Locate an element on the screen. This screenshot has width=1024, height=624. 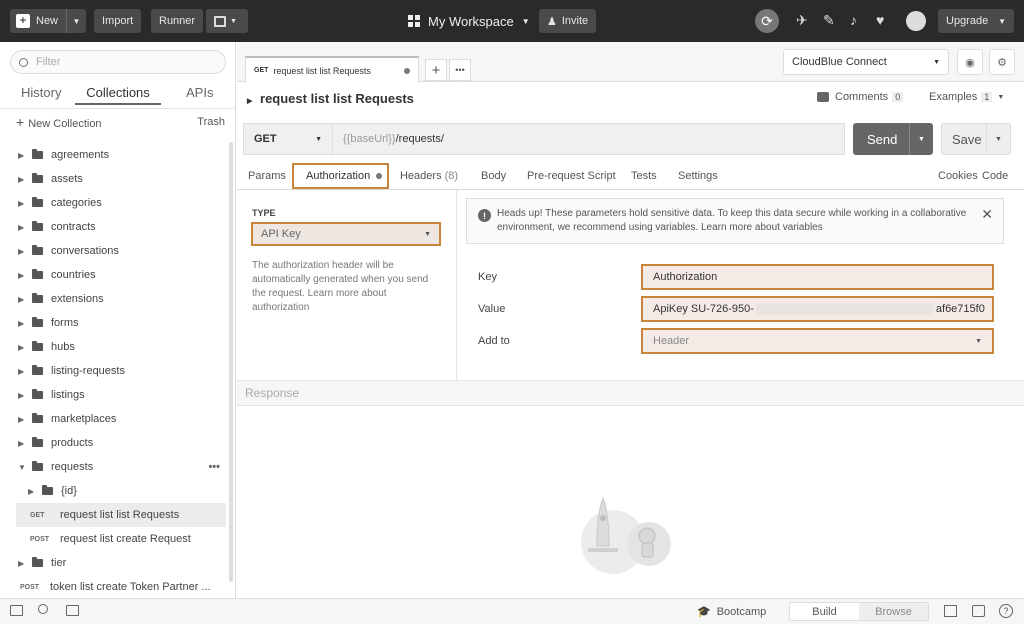
key-input: Authorization is located at coordinates (817, 277).